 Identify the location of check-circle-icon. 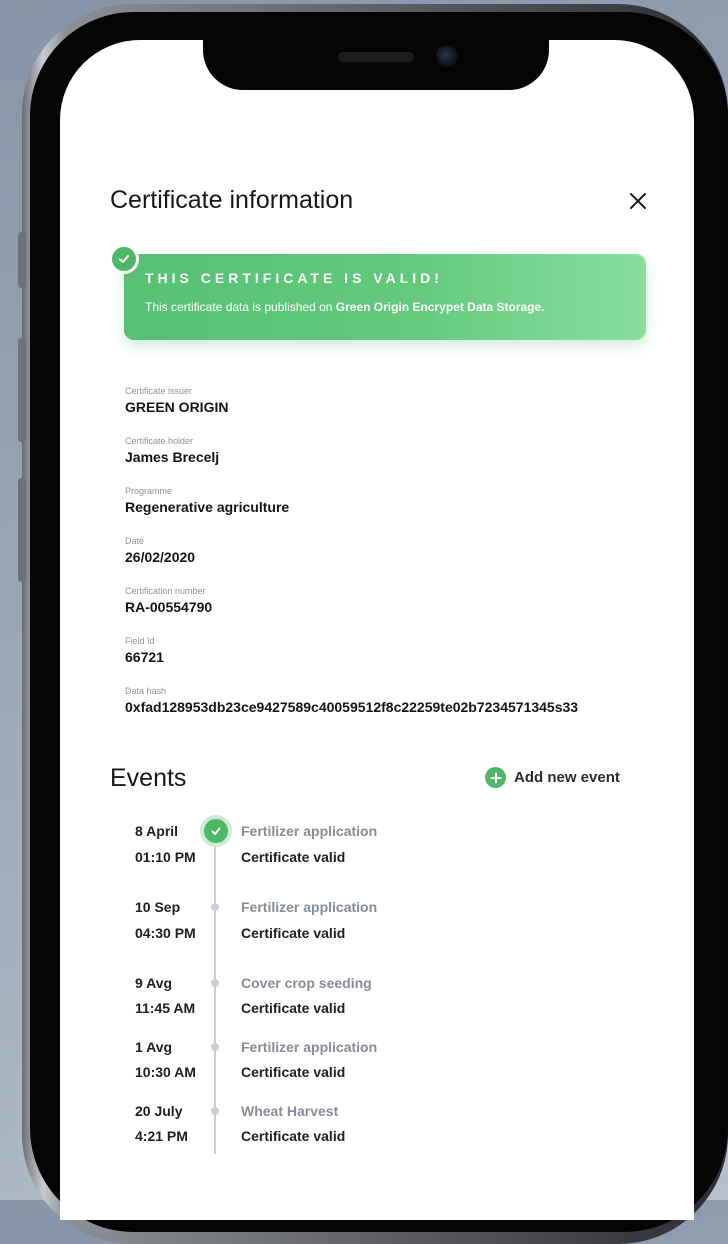
(124, 259).